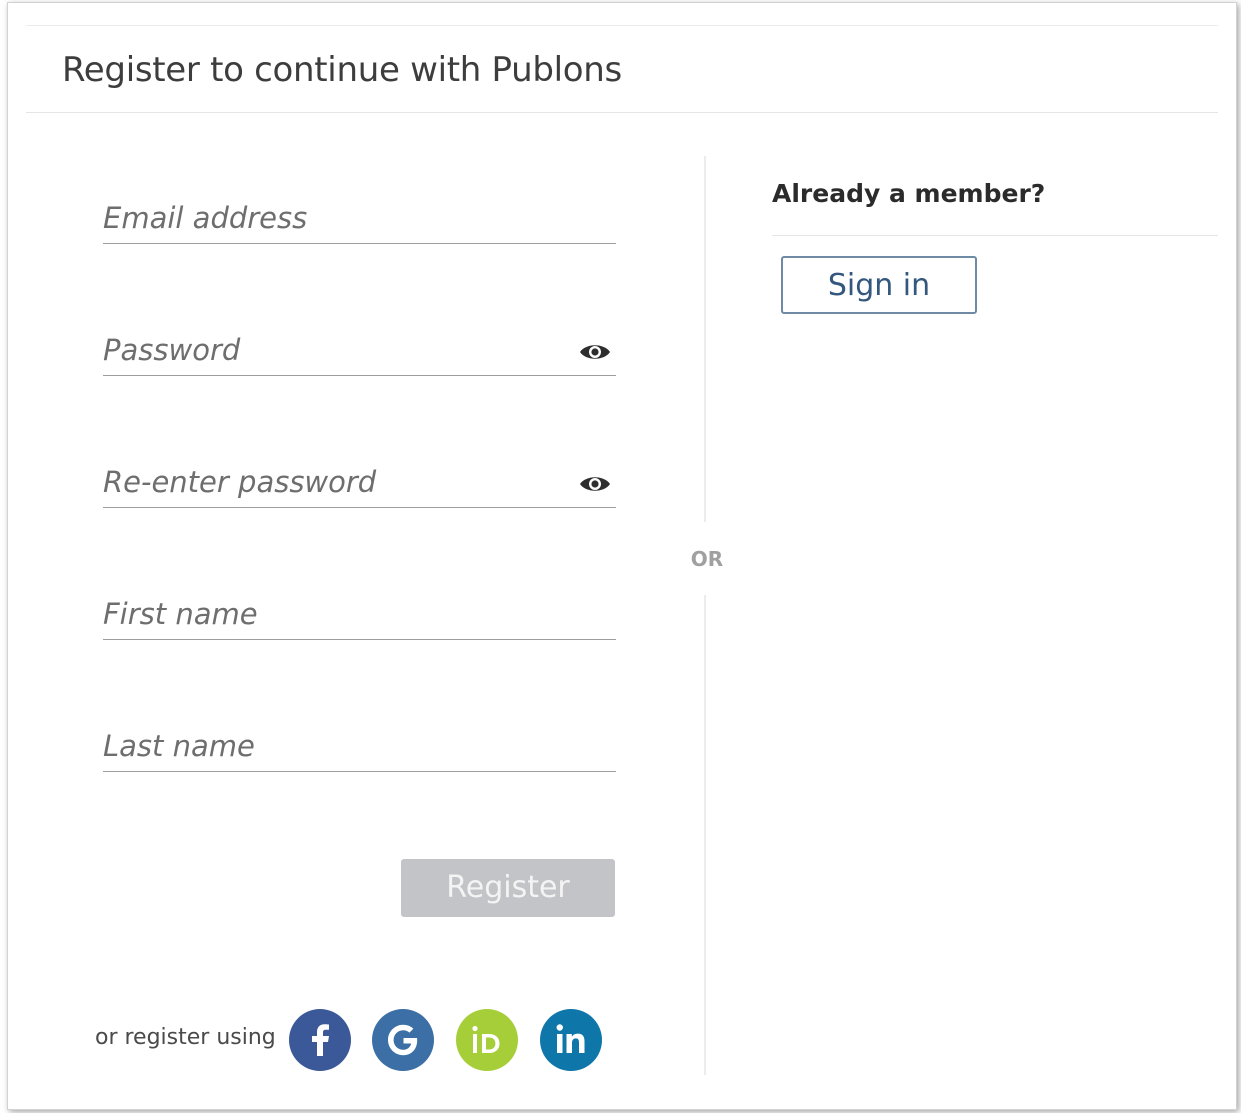 Image resolution: width=1241 pixels, height=1113 pixels. I want to click on password-field, so click(359, 343).